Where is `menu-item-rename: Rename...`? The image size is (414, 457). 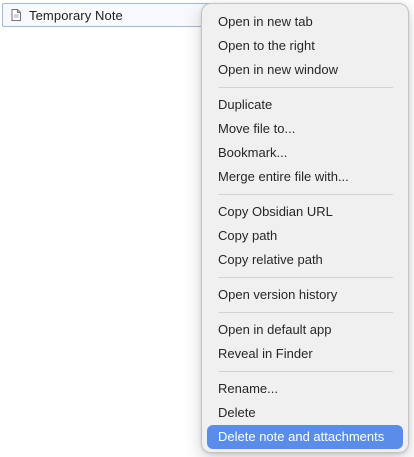 menu-item-rename: Rename... is located at coordinates (305, 389).